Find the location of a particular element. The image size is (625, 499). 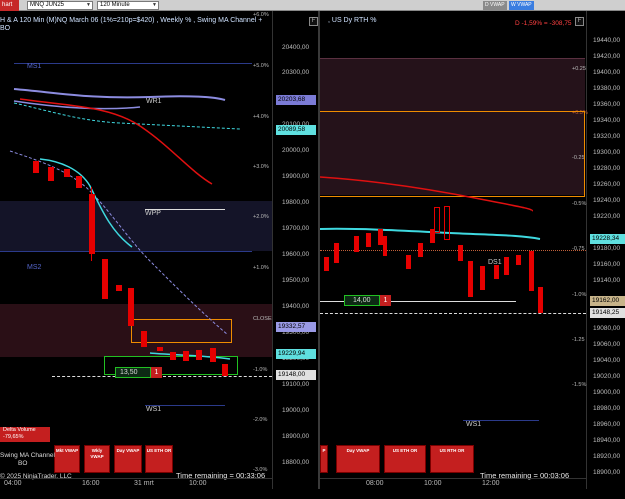

price-tick: 19020,00 is located at coordinates (607, 376).